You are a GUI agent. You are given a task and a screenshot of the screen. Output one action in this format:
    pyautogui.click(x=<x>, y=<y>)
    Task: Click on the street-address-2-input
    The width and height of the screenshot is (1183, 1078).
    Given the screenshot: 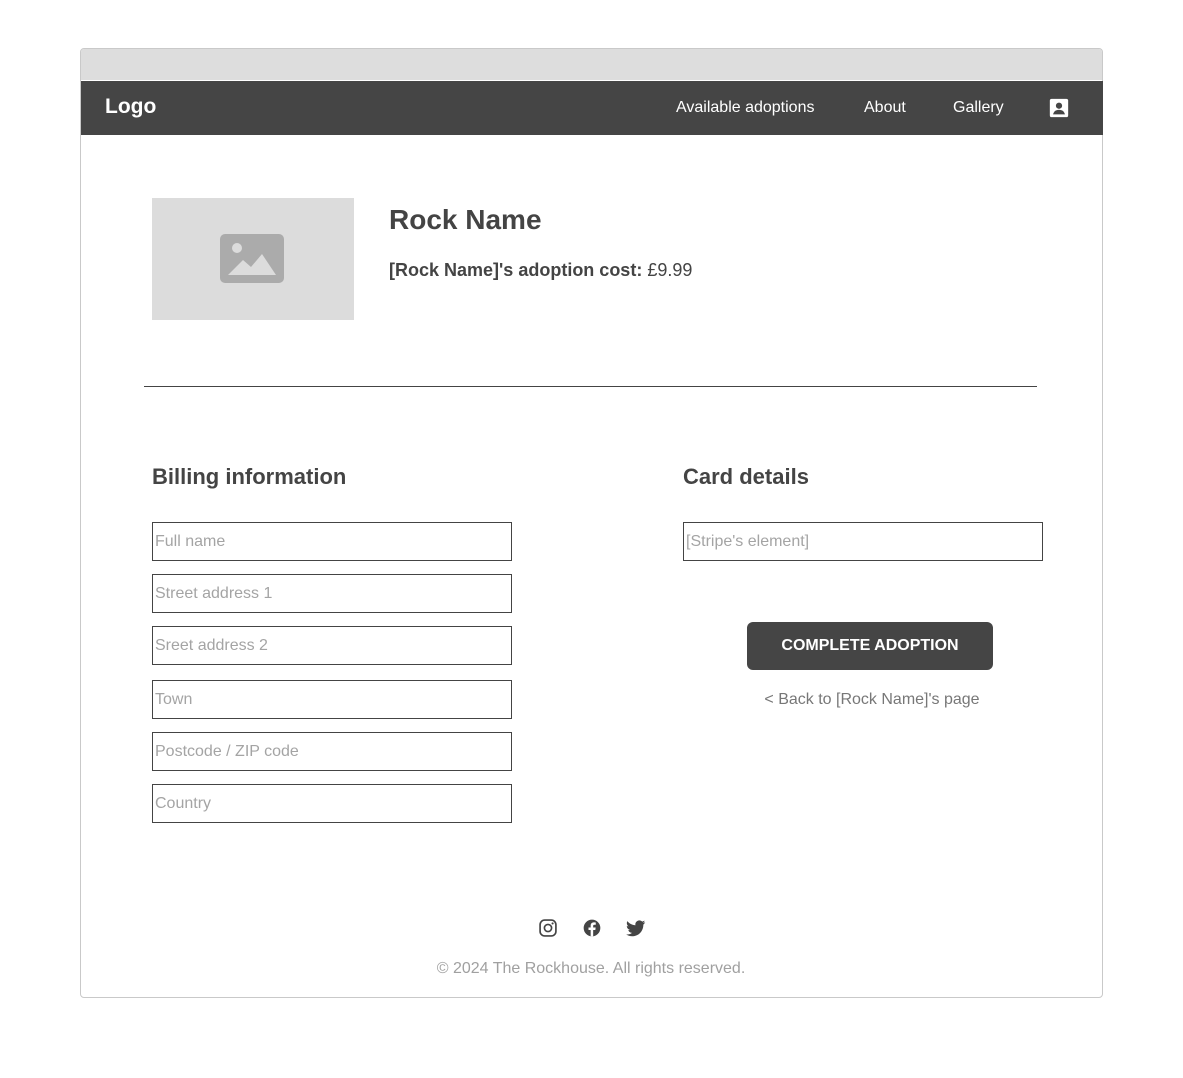 What is the action you would take?
    pyautogui.click(x=332, y=645)
    